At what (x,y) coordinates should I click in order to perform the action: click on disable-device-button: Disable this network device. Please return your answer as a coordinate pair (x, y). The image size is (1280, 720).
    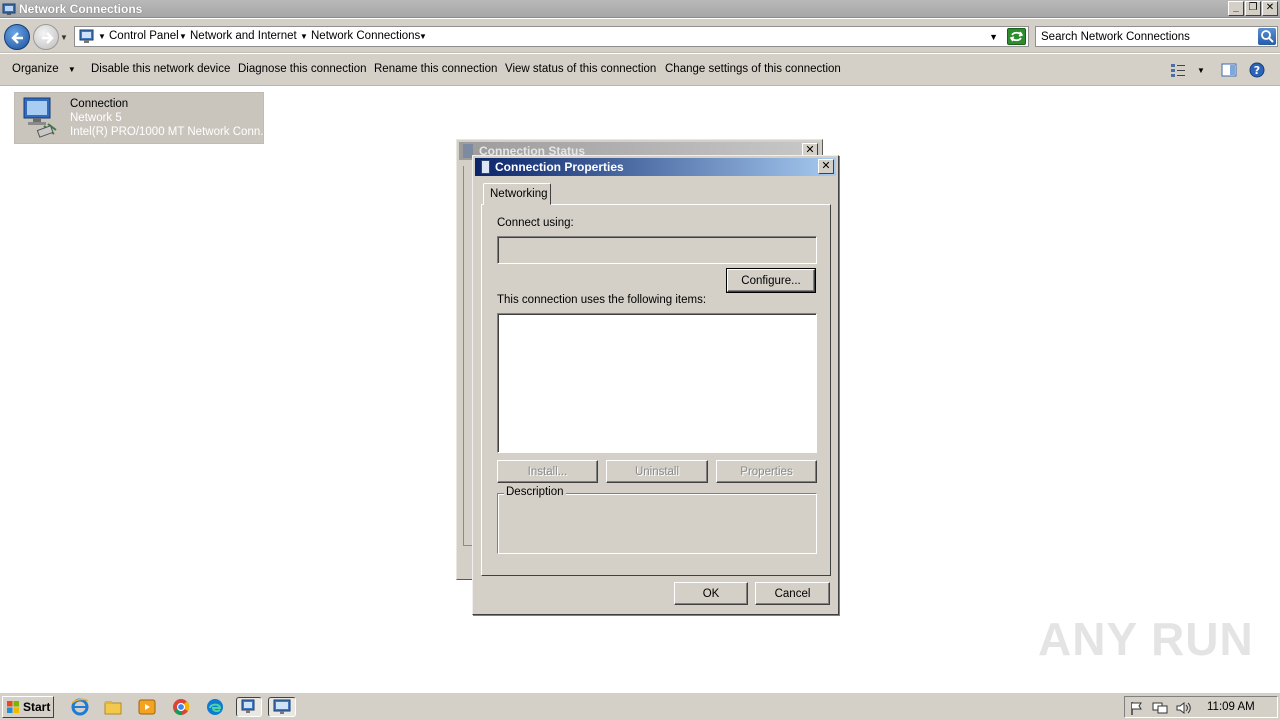
    Looking at the image, I should click on (160, 69).